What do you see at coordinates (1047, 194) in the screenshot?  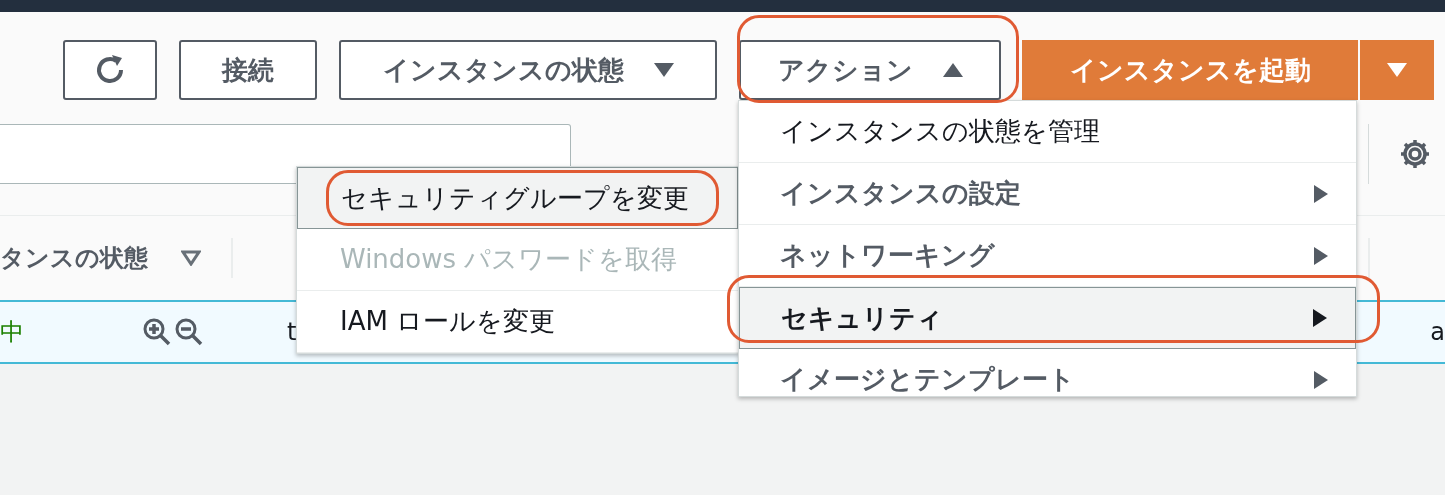 I see `menu-item: インスタンスの設定` at bounding box center [1047, 194].